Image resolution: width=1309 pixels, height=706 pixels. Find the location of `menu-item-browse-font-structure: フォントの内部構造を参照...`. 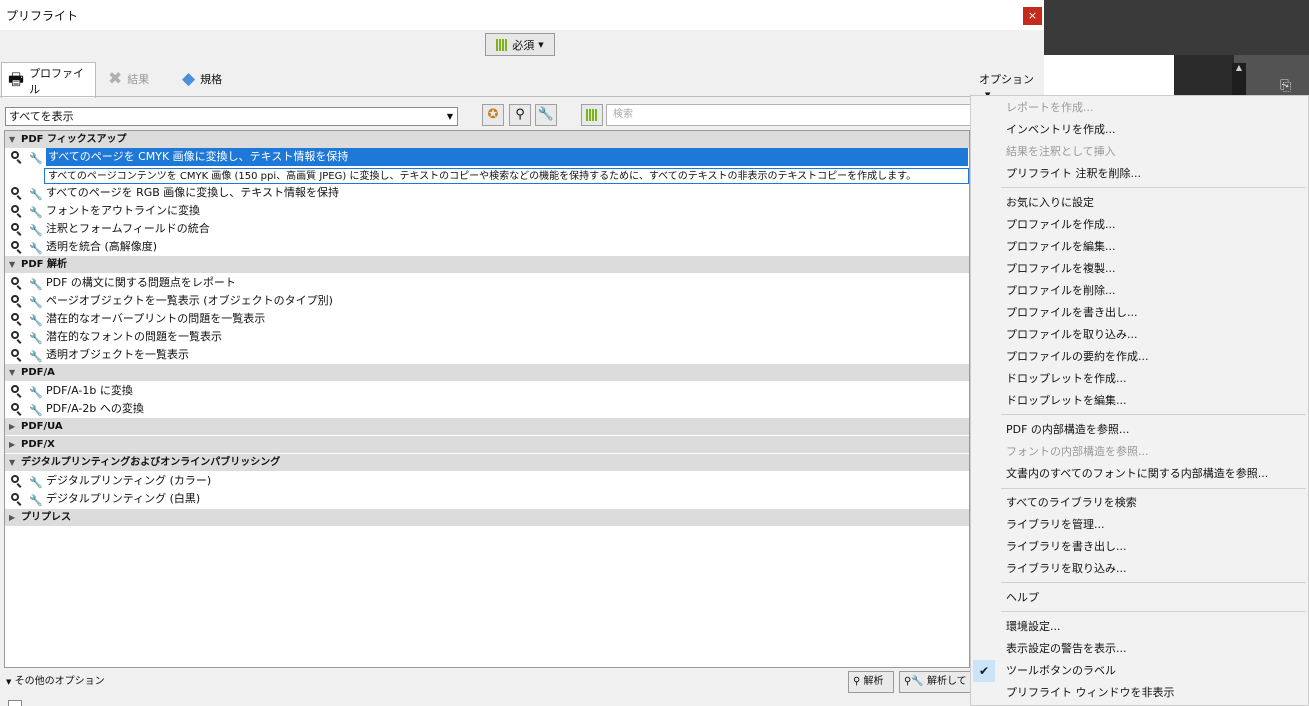

menu-item-browse-font-structure: フォントの内部構造を参照... is located at coordinates (1139, 452).